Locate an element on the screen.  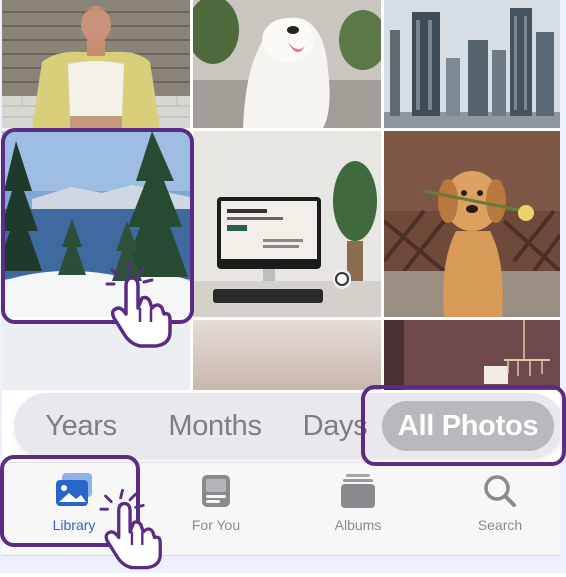
search-icon is located at coordinates (500, 491).